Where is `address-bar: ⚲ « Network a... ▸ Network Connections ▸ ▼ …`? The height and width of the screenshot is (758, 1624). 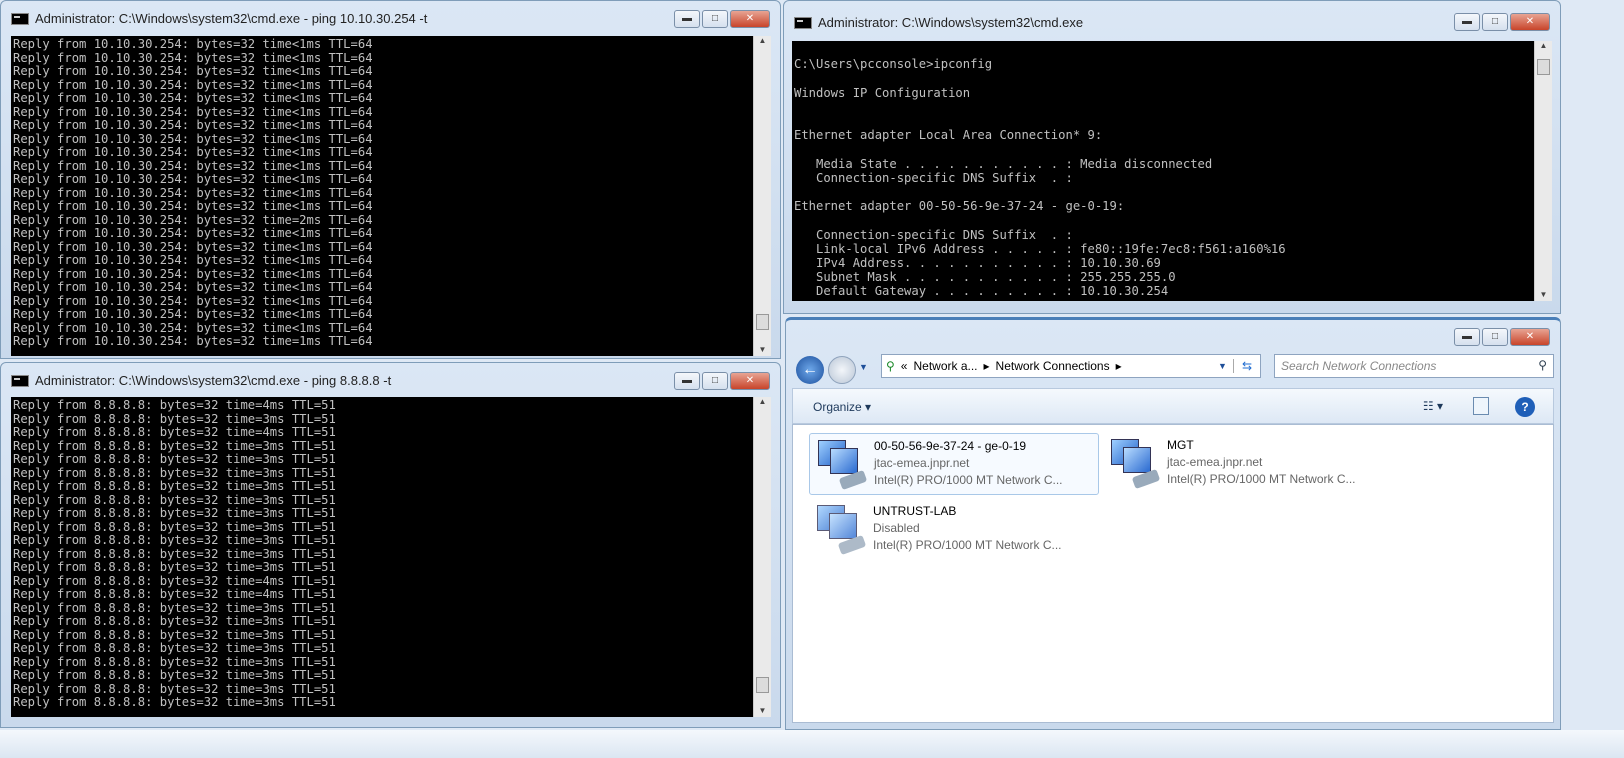 address-bar: ⚲ « Network a... ▸ Network Connections ▸ ▼ … is located at coordinates (1071, 366).